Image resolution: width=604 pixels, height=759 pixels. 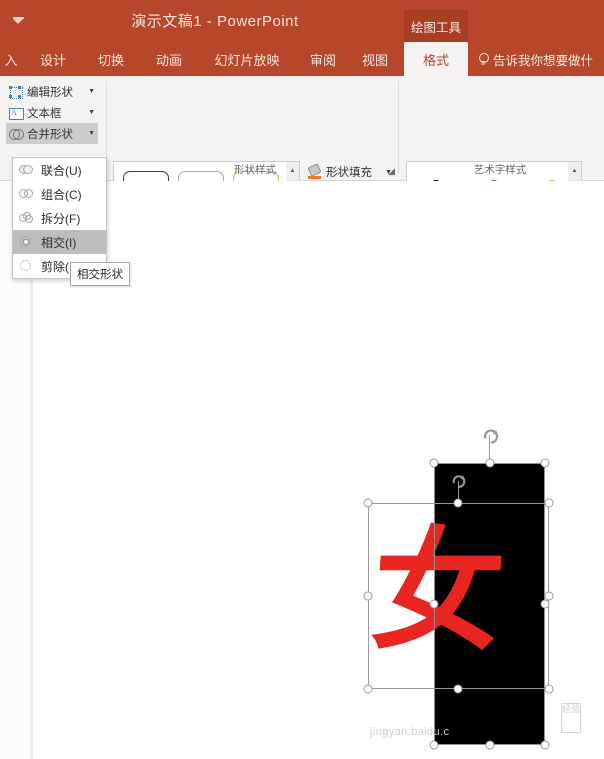 I want to click on menu-item-label: 联合(U), so click(x=61, y=170).